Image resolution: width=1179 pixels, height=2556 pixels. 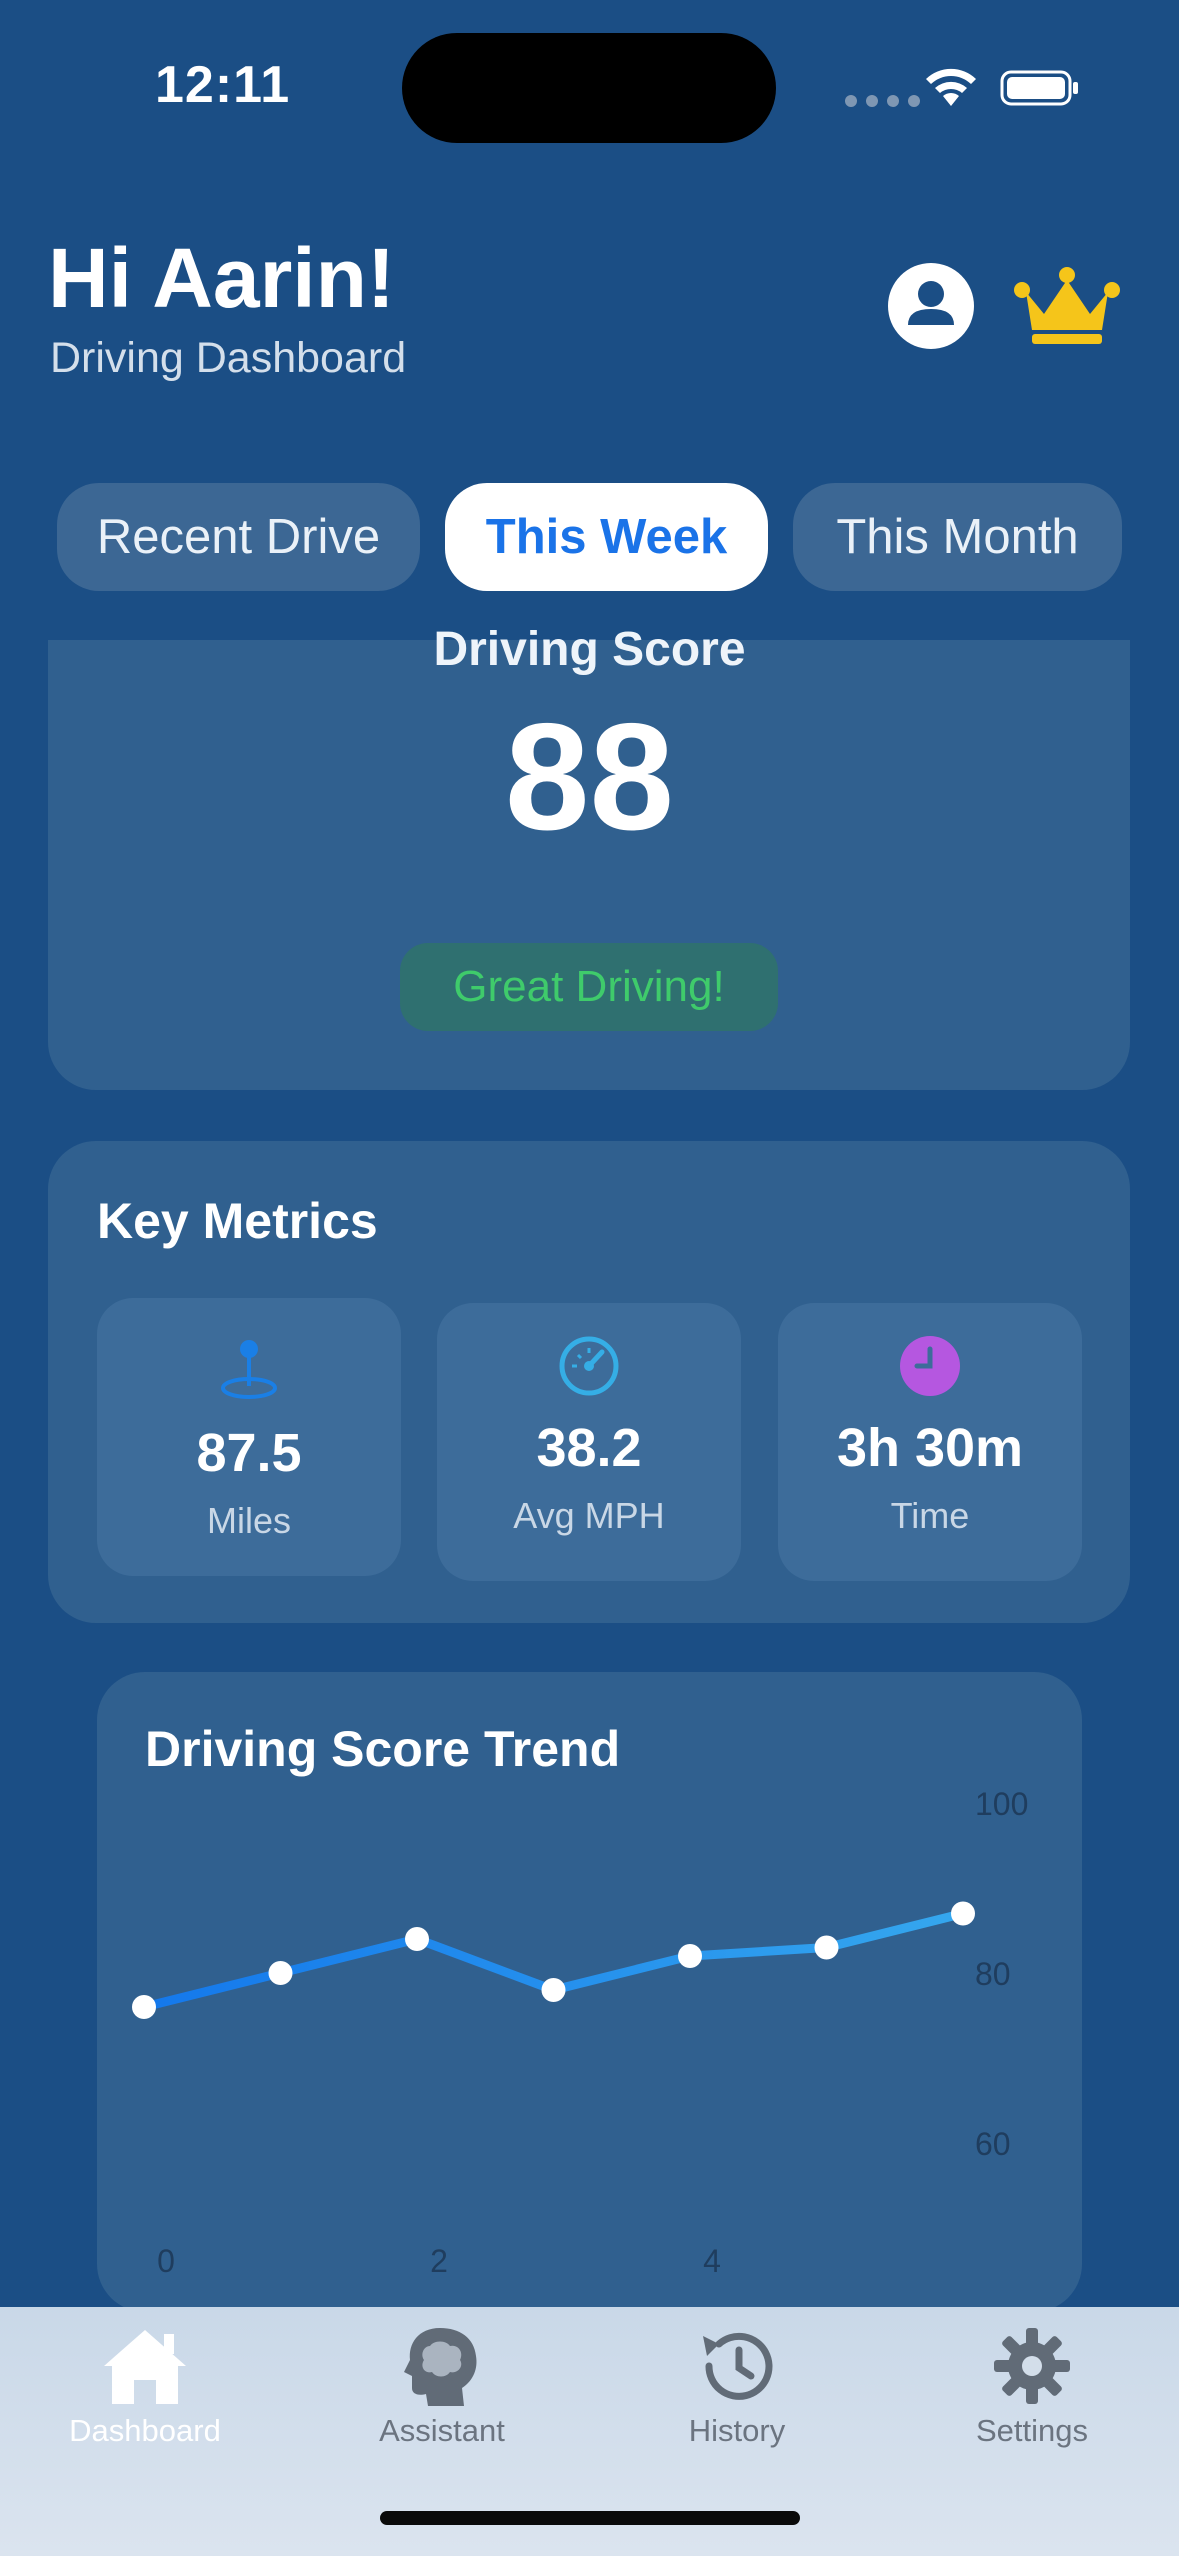 What do you see at coordinates (249, 1369) in the screenshot?
I see `map-pin-icon` at bounding box center [249, 1369].